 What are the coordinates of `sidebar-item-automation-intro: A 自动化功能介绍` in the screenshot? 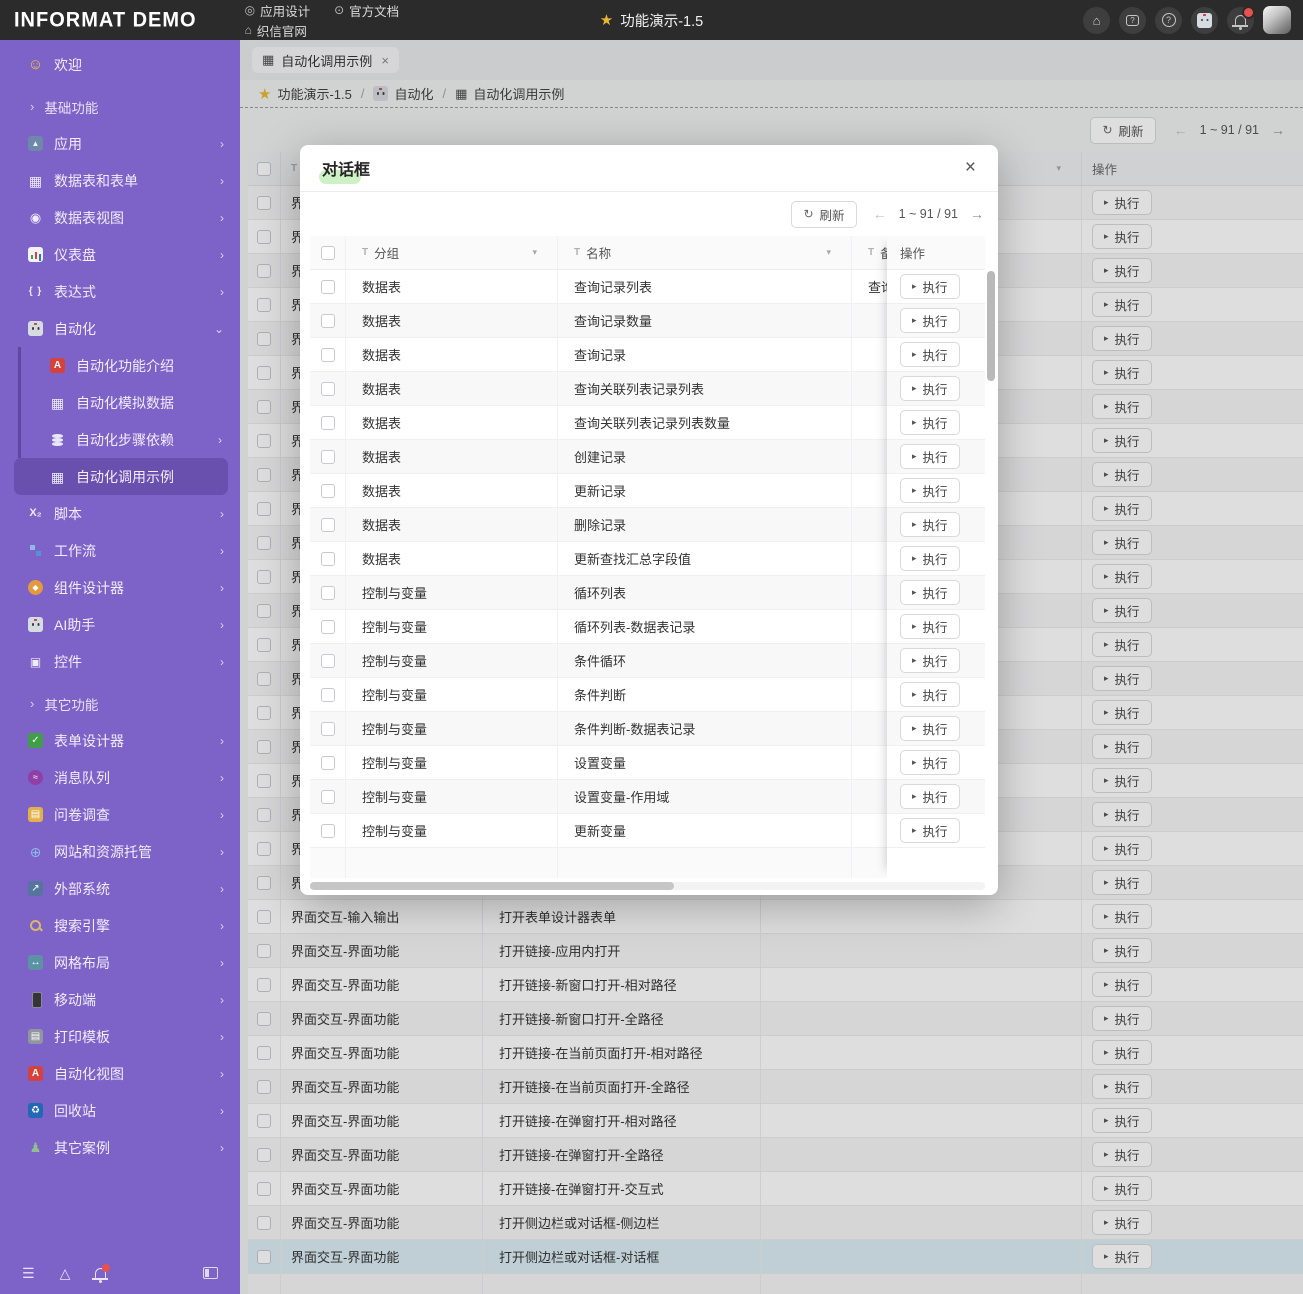 It's located at (121, 365).